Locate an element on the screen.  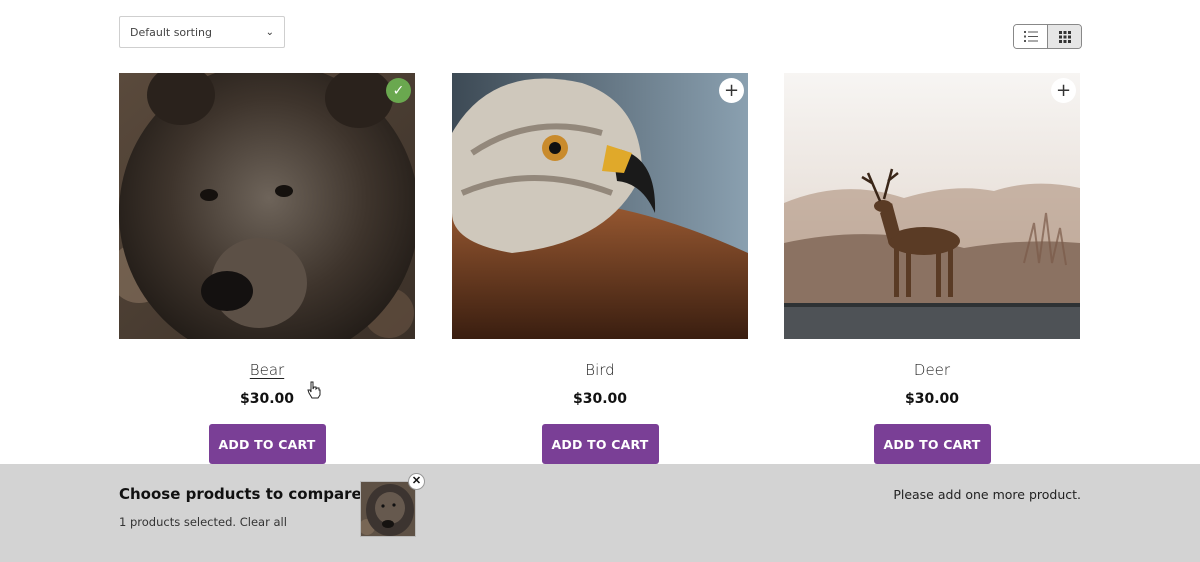
compare-toggle-deer: + is located at coordinates (1063, 90).